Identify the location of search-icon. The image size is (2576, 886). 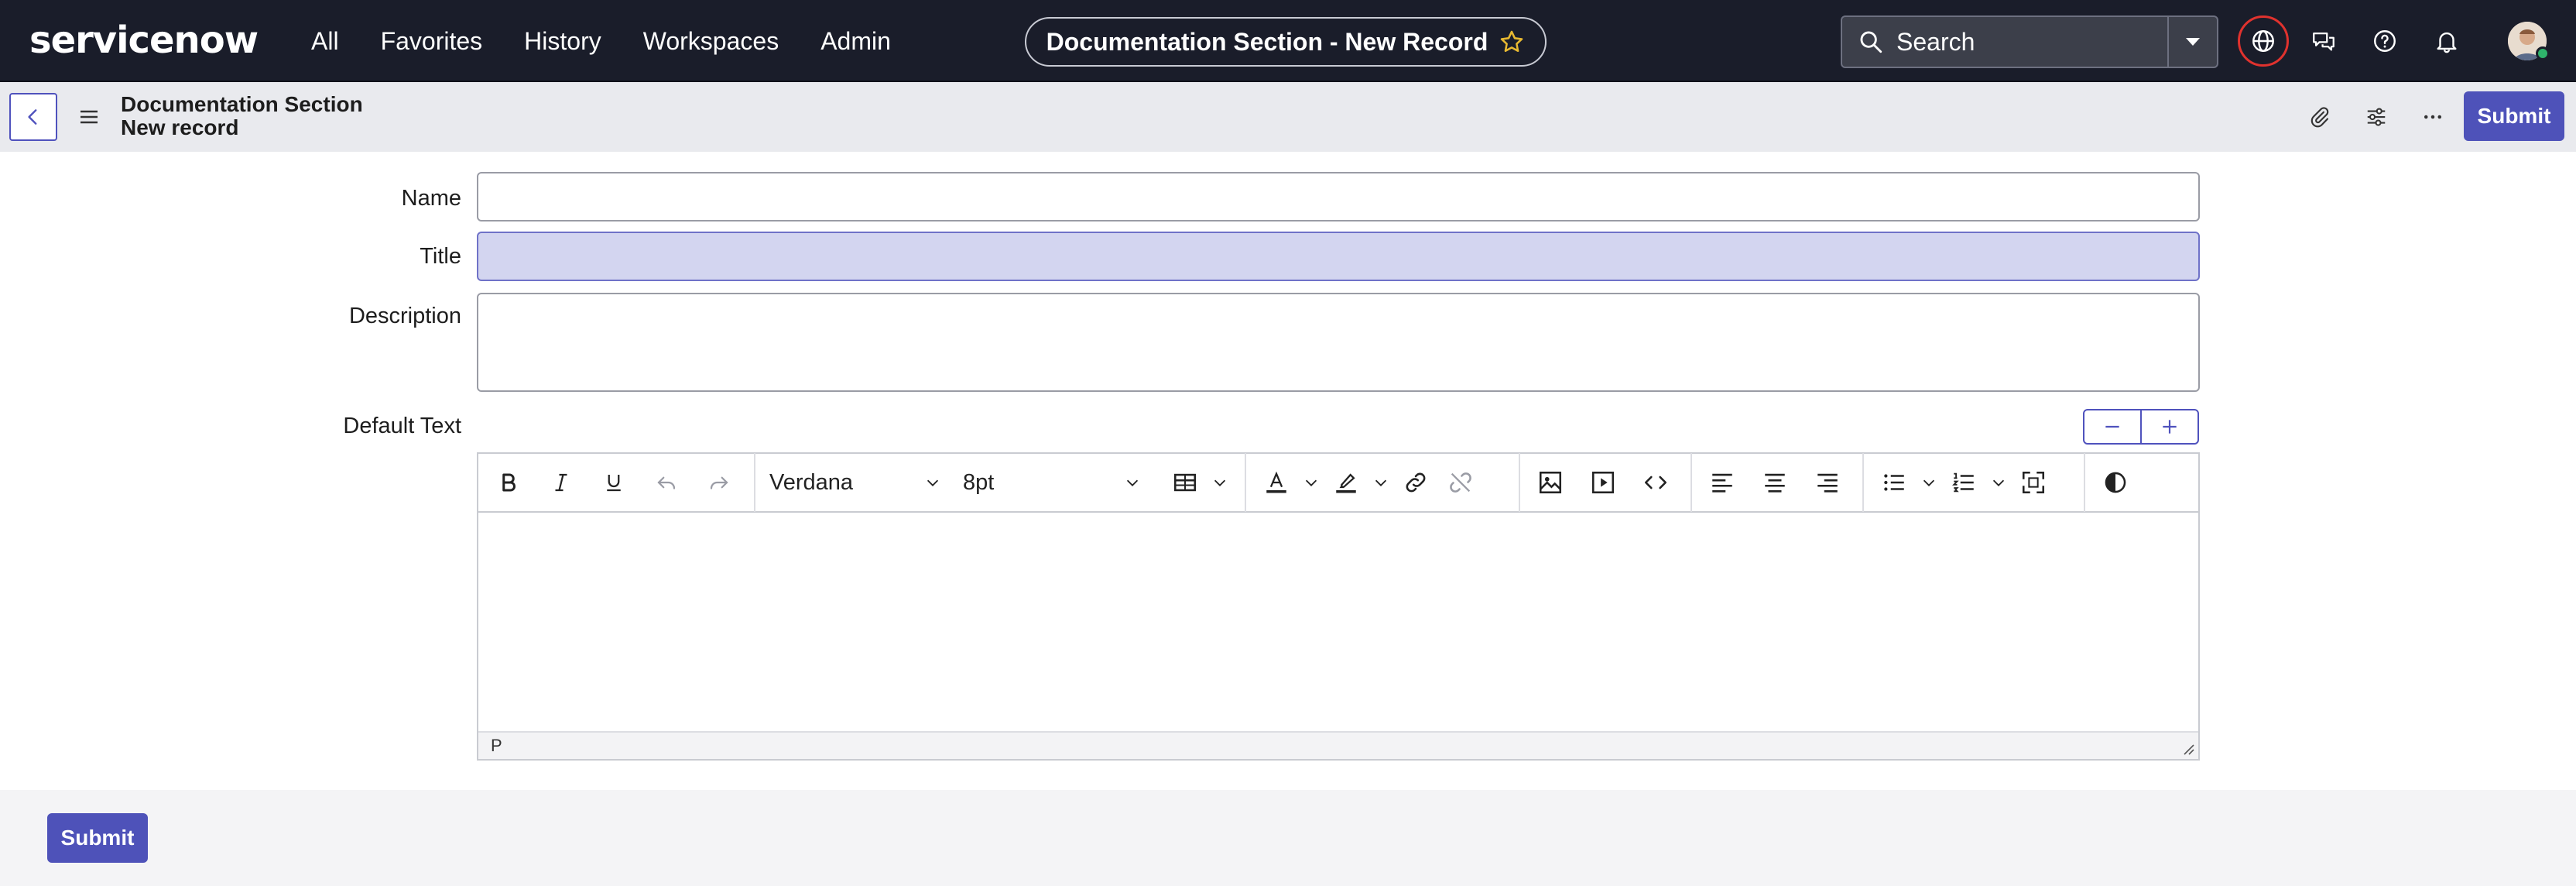
(1863, 42).